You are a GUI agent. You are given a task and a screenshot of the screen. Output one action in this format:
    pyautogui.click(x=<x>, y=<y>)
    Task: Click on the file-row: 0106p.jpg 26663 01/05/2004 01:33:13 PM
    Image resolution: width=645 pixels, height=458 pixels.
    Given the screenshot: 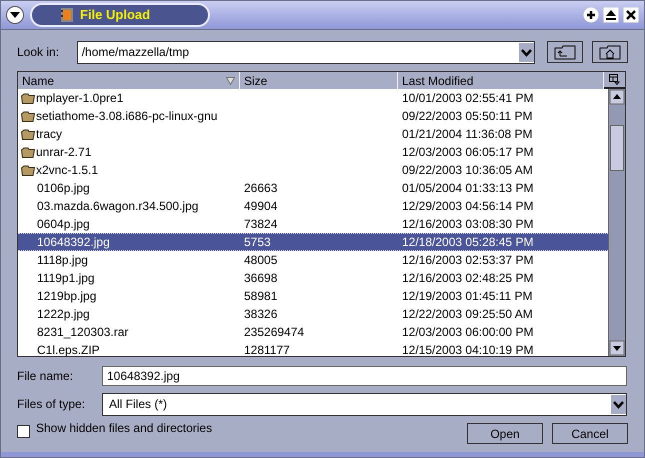 What is the action you would take?
    pyautogui.click(x=313, y=188)
    